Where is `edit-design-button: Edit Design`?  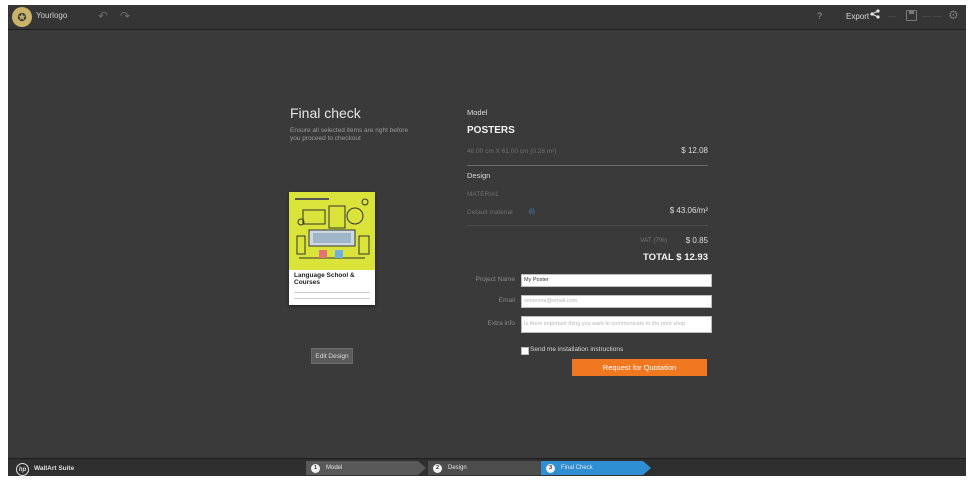
edit-design-button: Edit Design is located at coordinates (332, 356).